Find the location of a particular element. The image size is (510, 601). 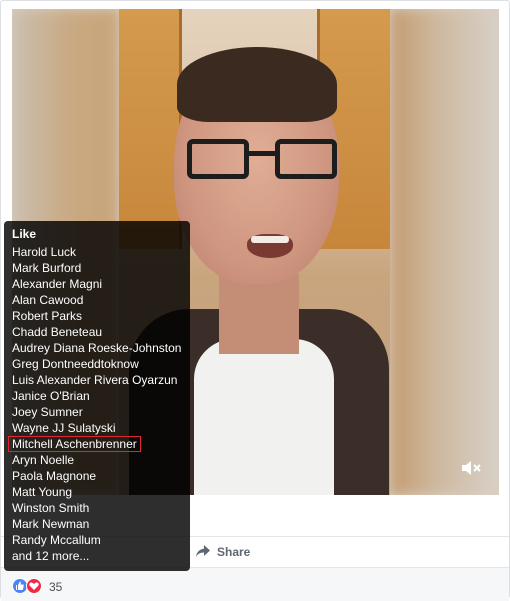

liker-name: Randy Mccallum is located at coordinates (101, 540).